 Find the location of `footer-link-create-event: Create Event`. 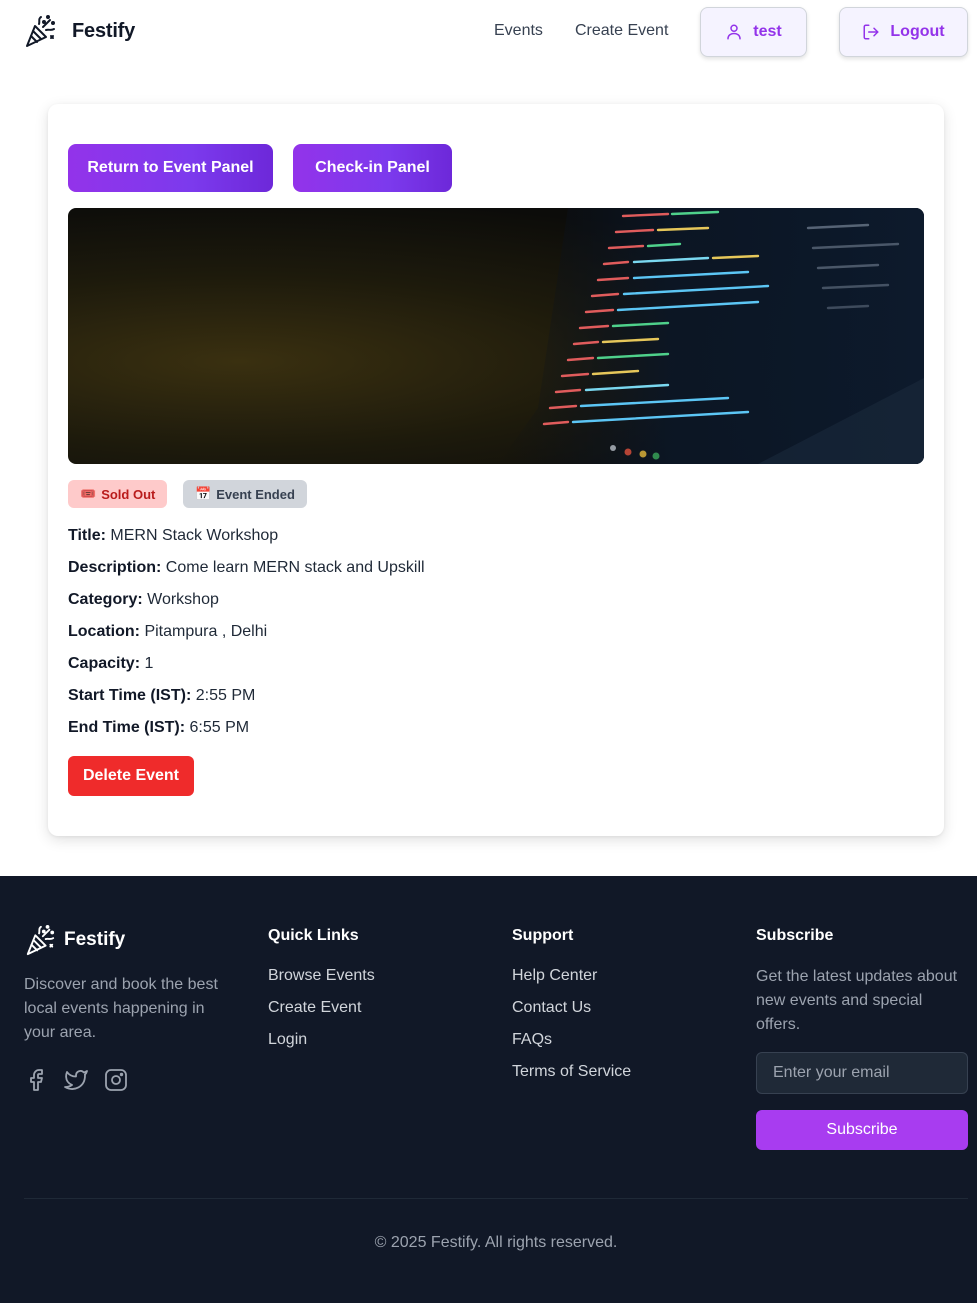

footer-link-create-event: Create Event is located at coordinates (314, 1008).